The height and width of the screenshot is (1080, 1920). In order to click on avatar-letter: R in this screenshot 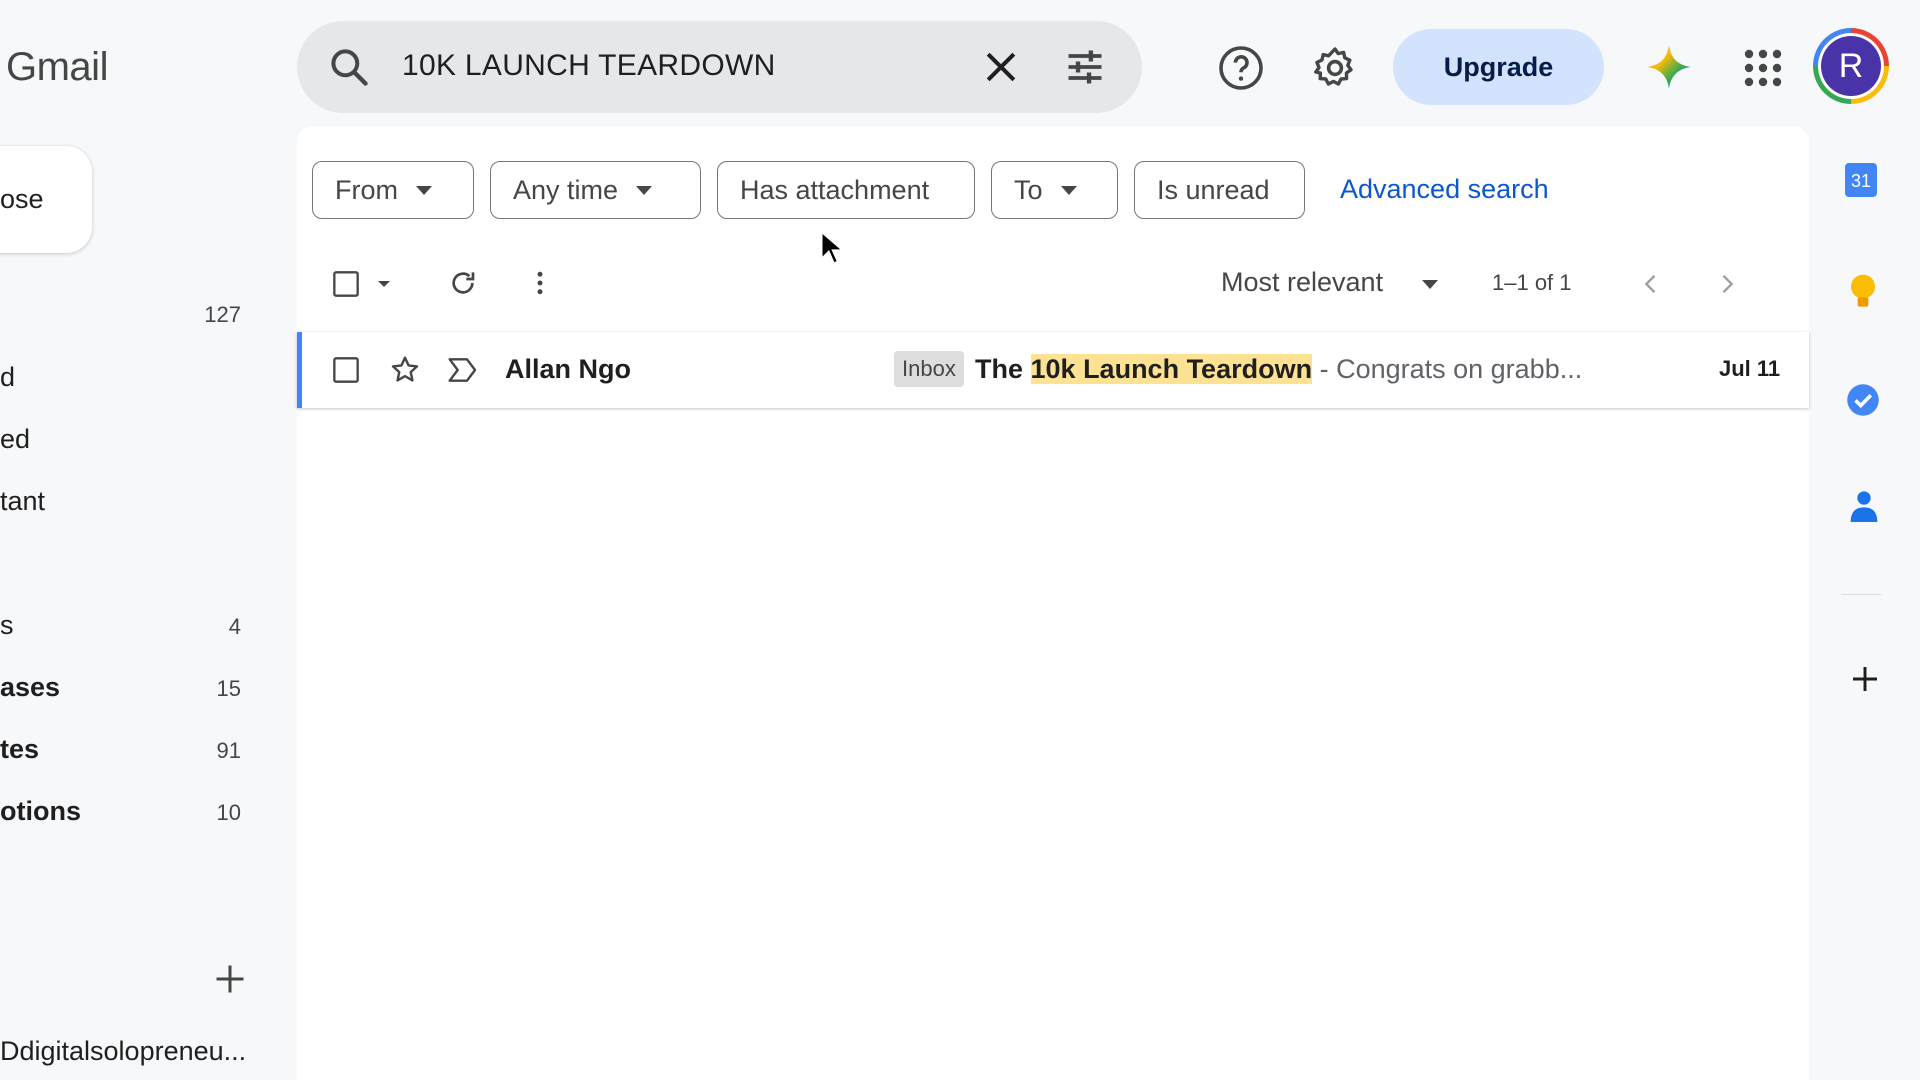, I will do `click(1851, 66)`.